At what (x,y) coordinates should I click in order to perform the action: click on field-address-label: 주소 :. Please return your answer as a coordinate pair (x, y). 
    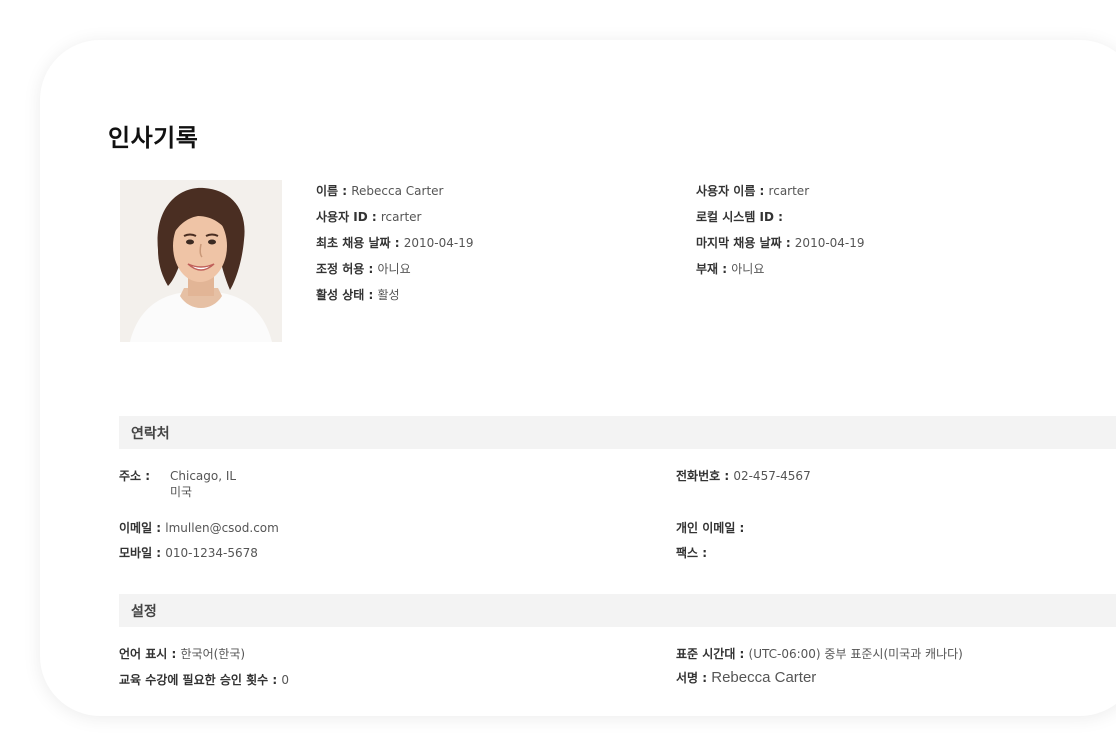
    Looking at the image, I should click on (135, 476).